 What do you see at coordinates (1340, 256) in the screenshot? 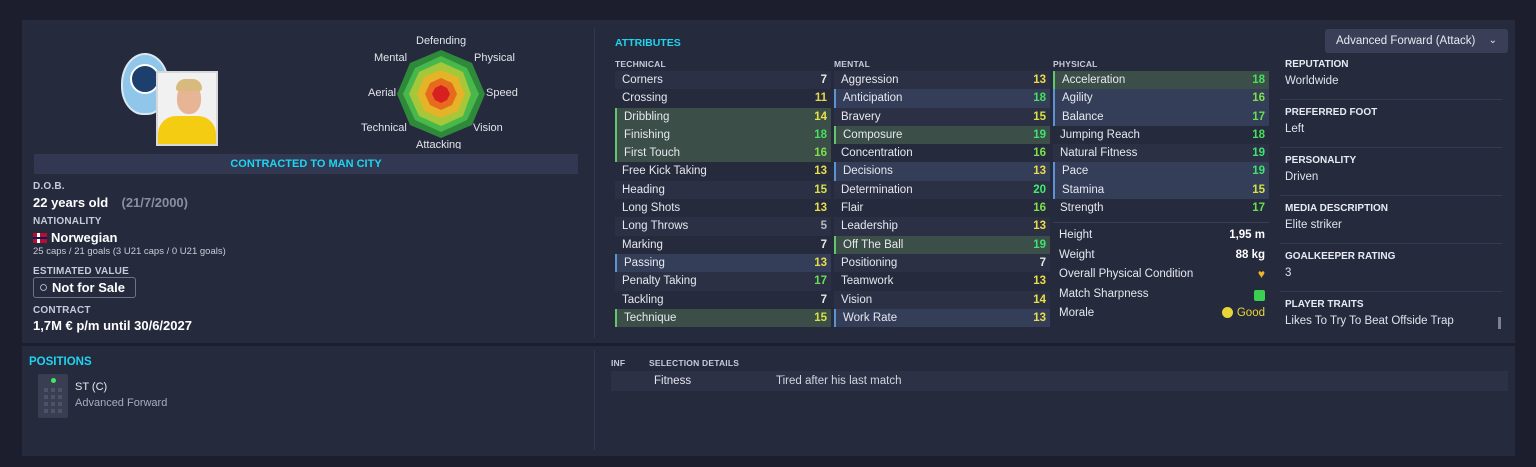
I see `gk-rating-label: GOALKEEPER RATING` at bounding box center [1340, 256].